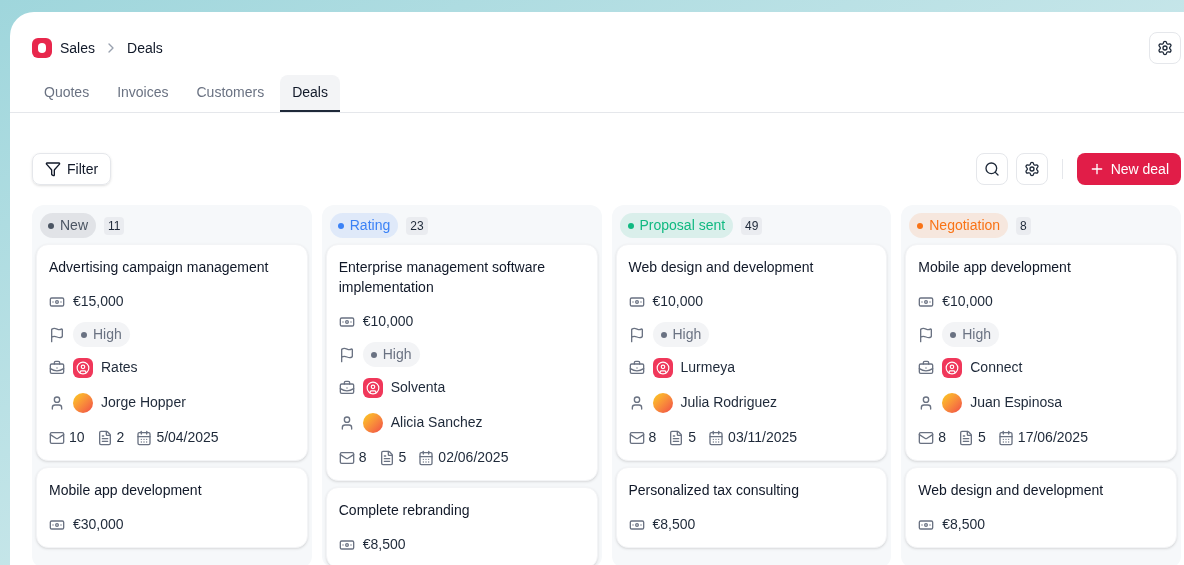 Image resolution: width=1184 pixels, height=565 pixels. Describe the element at coordinates (78, 48) in the screenshot. I see `breadcrumb-link: Sales` at that location.